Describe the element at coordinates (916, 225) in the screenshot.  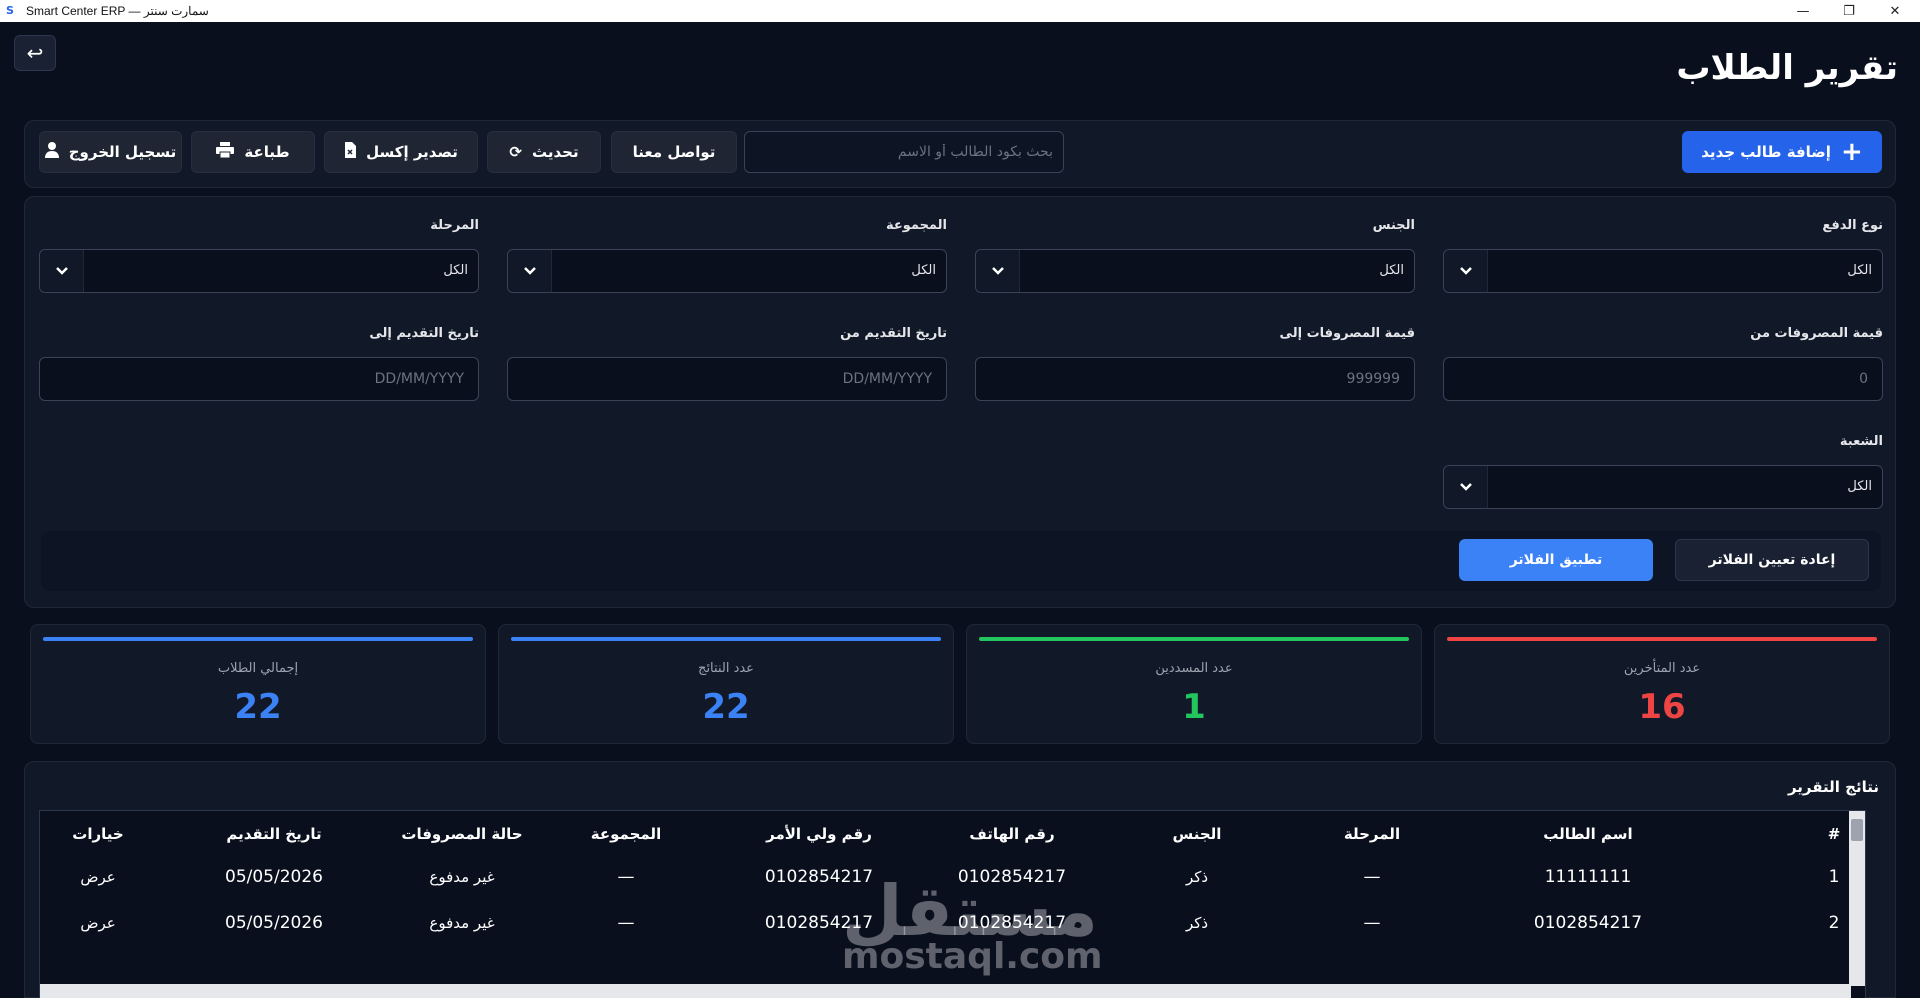
I see `group-label: المجموعة` at that location.